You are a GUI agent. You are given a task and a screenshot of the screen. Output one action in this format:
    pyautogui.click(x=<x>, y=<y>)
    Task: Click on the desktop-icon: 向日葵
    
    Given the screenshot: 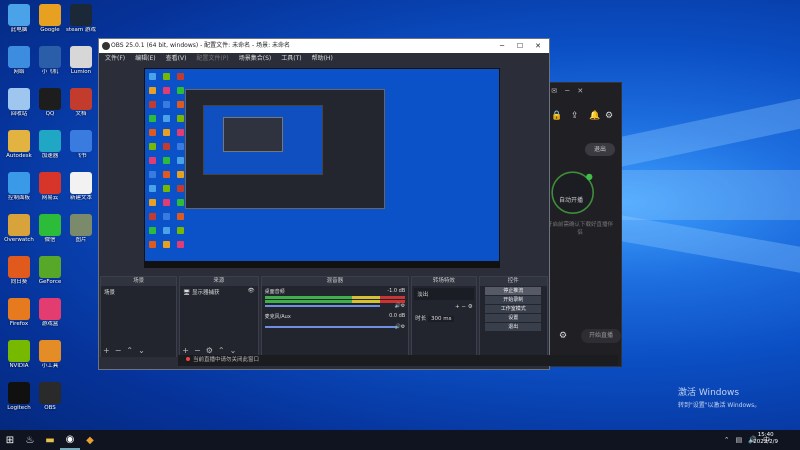 What is the action you would take?
    pyautogui.click(x=19, y=270)
    